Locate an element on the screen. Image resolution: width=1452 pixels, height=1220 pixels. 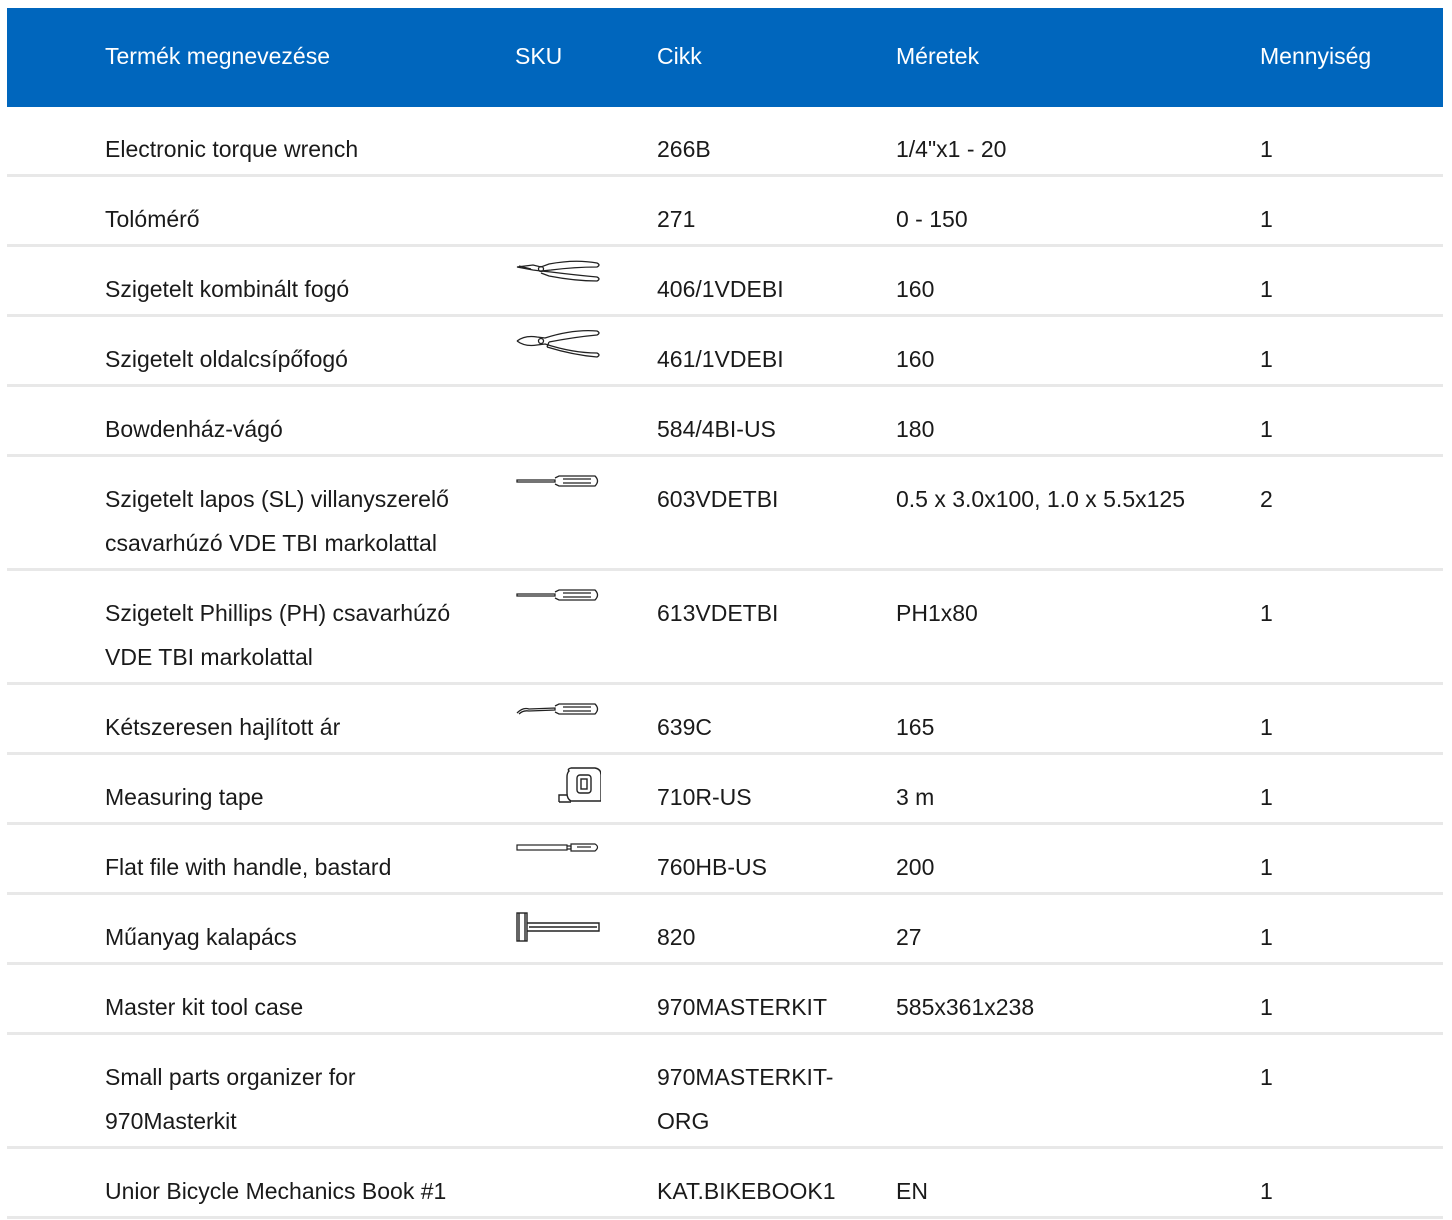
table-row: Bowdenház-vágó 584/4BI-US 180 1 is located at coordinates (725, 422).